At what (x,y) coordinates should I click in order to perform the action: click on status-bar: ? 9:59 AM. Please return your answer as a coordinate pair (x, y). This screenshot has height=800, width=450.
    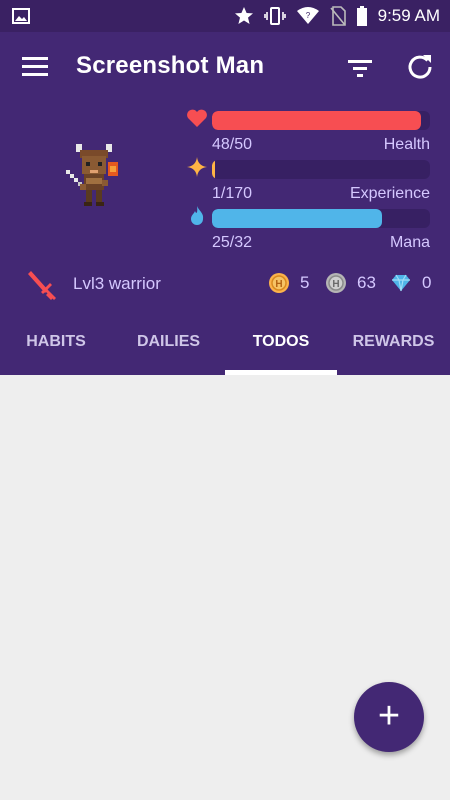
    Looking at the image, I should click on (225, 16).